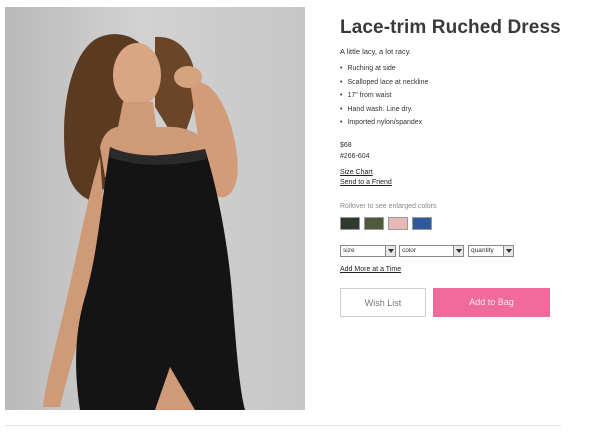 Image resolution: width=600 pixels, height=432 pixels. What do you see at coordinates (398, 223) in the screenshot?
I see `color-swatch-pink` at bounding box center [398, 223].